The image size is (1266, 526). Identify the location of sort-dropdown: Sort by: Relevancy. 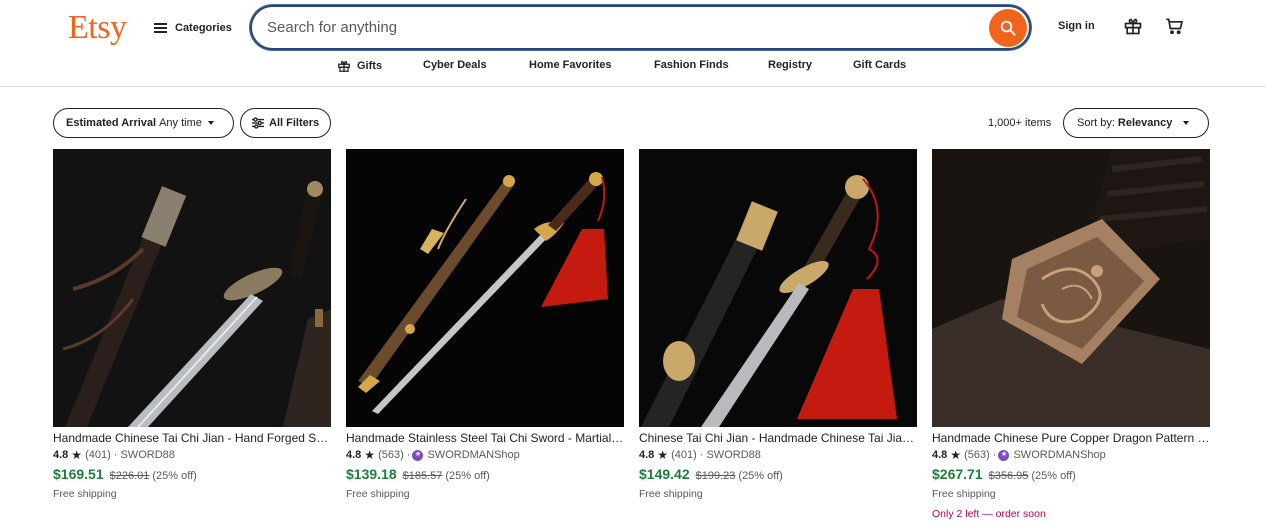
(1136, 123).